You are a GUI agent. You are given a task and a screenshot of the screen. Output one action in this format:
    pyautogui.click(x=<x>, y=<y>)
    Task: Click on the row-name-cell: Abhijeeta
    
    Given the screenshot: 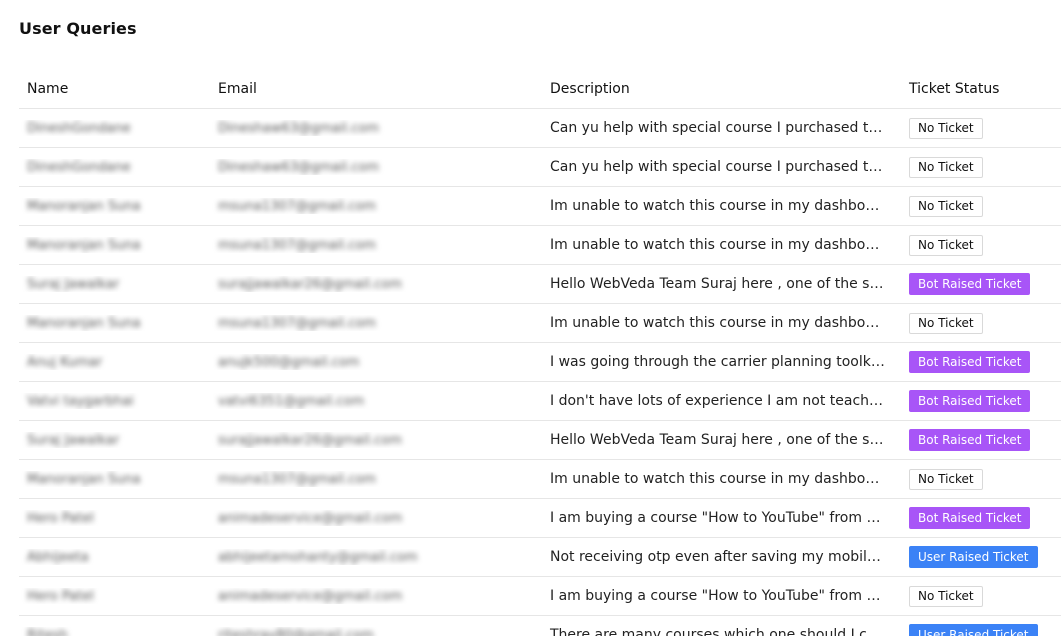 What is the action you would take?
    pyautogui.click(x=114, y=557)
    